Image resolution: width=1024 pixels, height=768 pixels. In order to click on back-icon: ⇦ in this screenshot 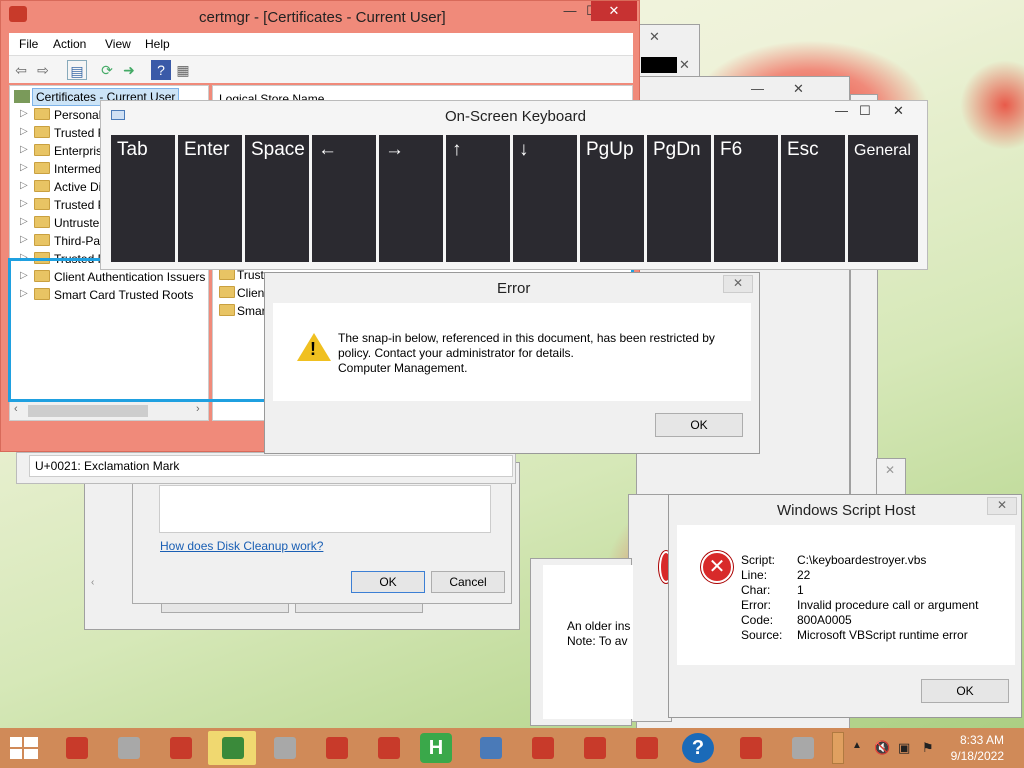, I will do `click(21, 70)`.